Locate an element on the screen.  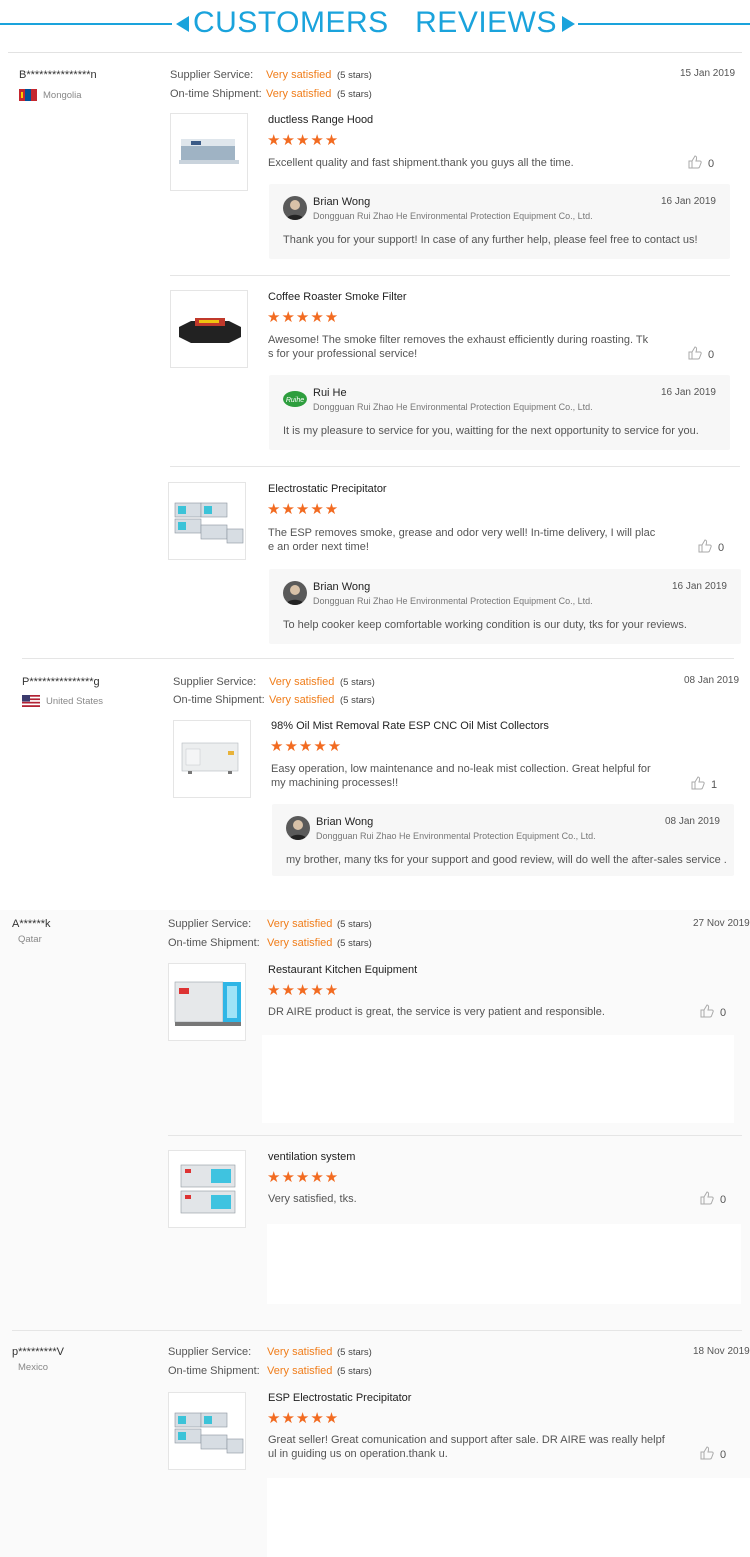
customer-country: Mongolia is located at coordinates (50, 95).